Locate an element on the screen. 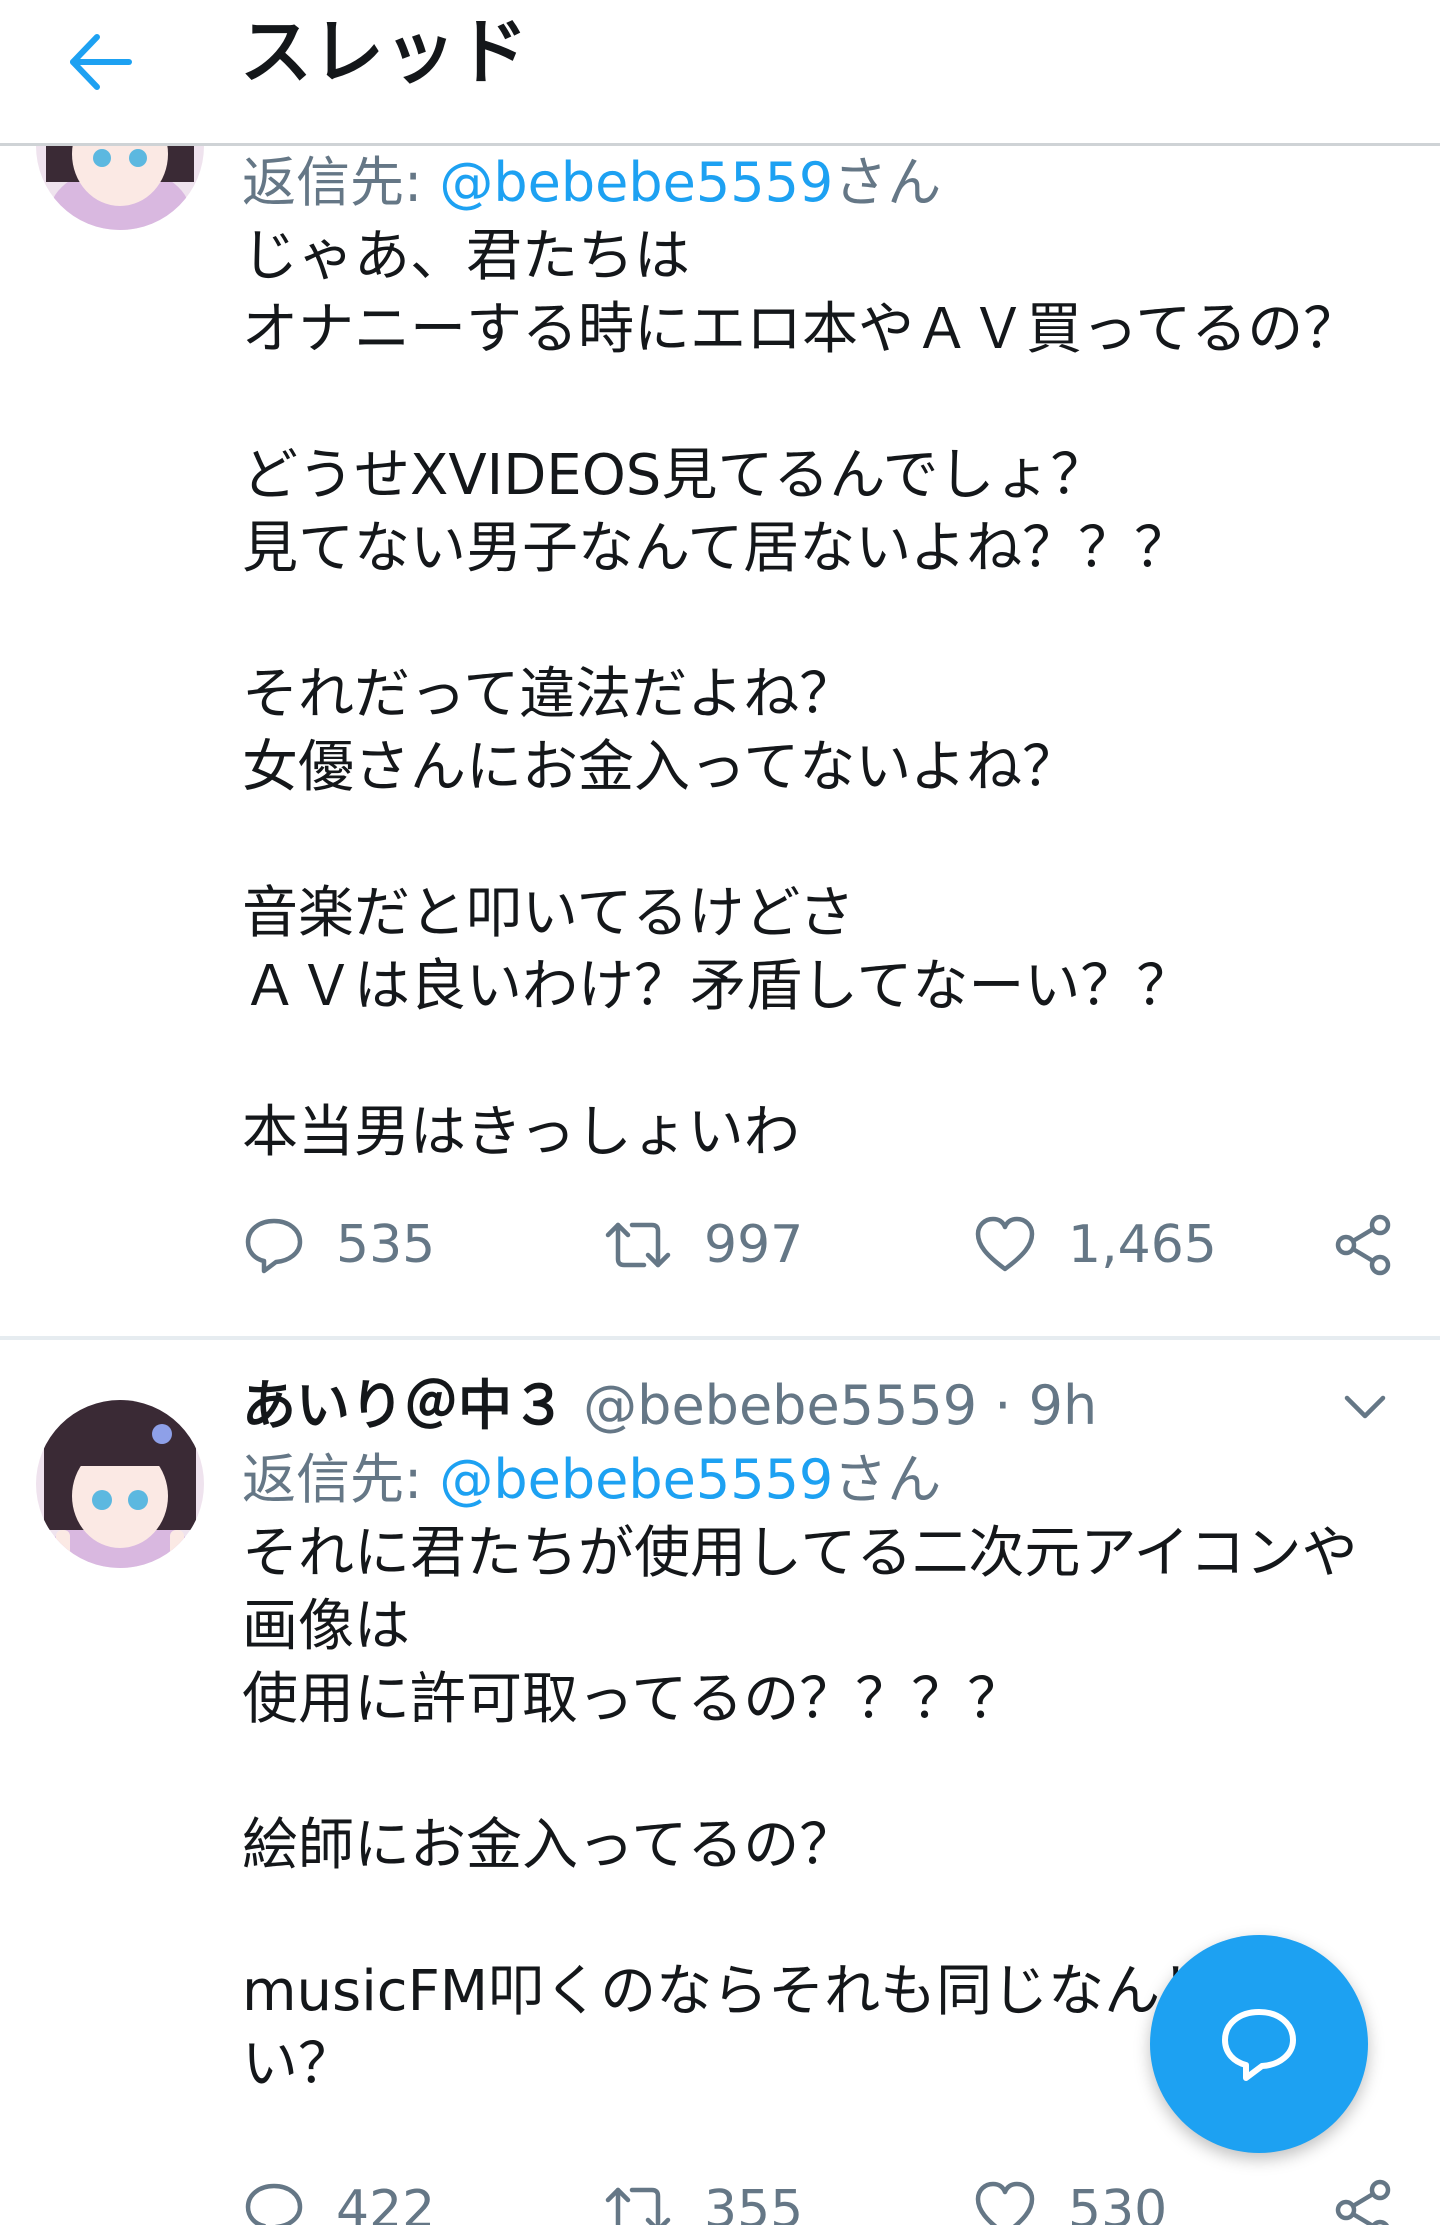 The image size is (1440, 2225). tweet-text-line: どうせXVIDEOS見てるんでしょ？ is located at coordinates (674, 475).